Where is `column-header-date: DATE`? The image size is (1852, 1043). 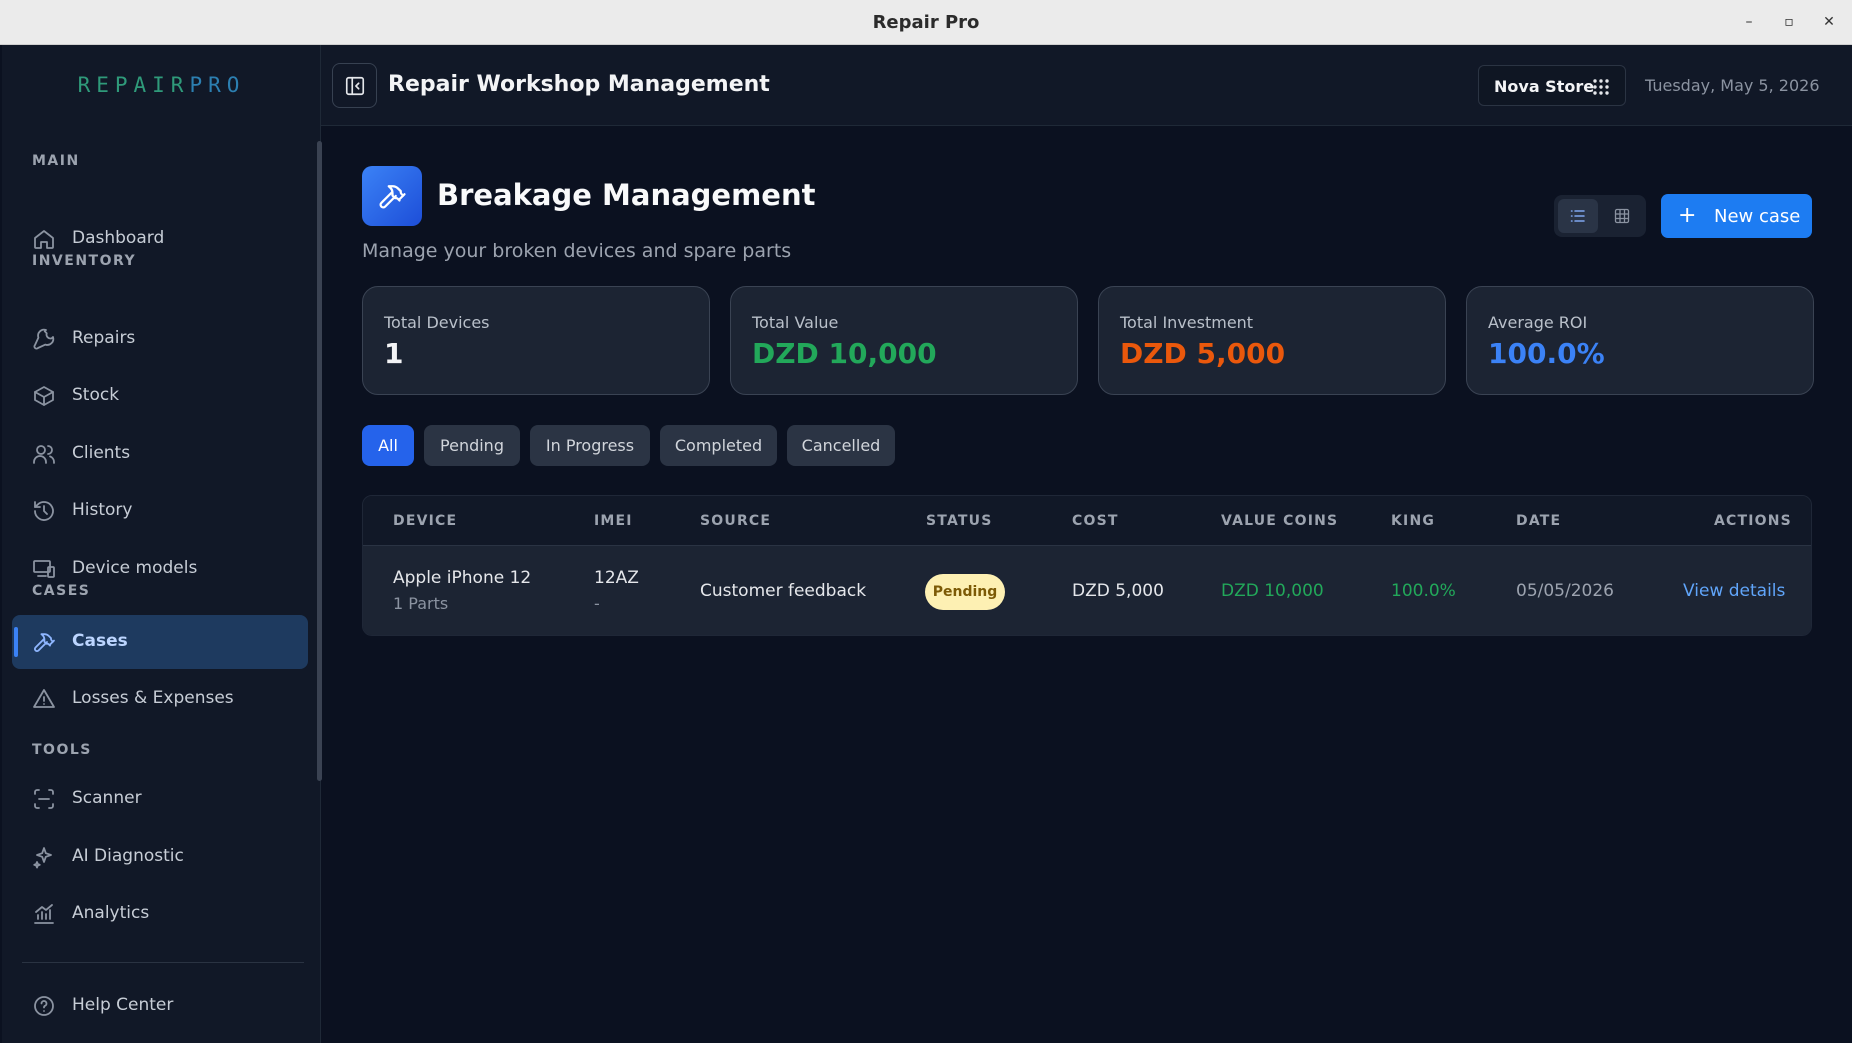 column-header-date: DATE is located at coordinates (1539, 521).